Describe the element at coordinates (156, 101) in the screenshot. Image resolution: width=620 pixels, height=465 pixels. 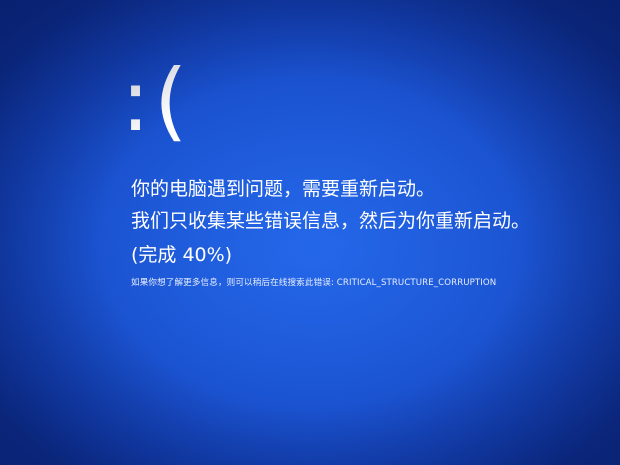
I see `sad-face-icon: :(` at that location.